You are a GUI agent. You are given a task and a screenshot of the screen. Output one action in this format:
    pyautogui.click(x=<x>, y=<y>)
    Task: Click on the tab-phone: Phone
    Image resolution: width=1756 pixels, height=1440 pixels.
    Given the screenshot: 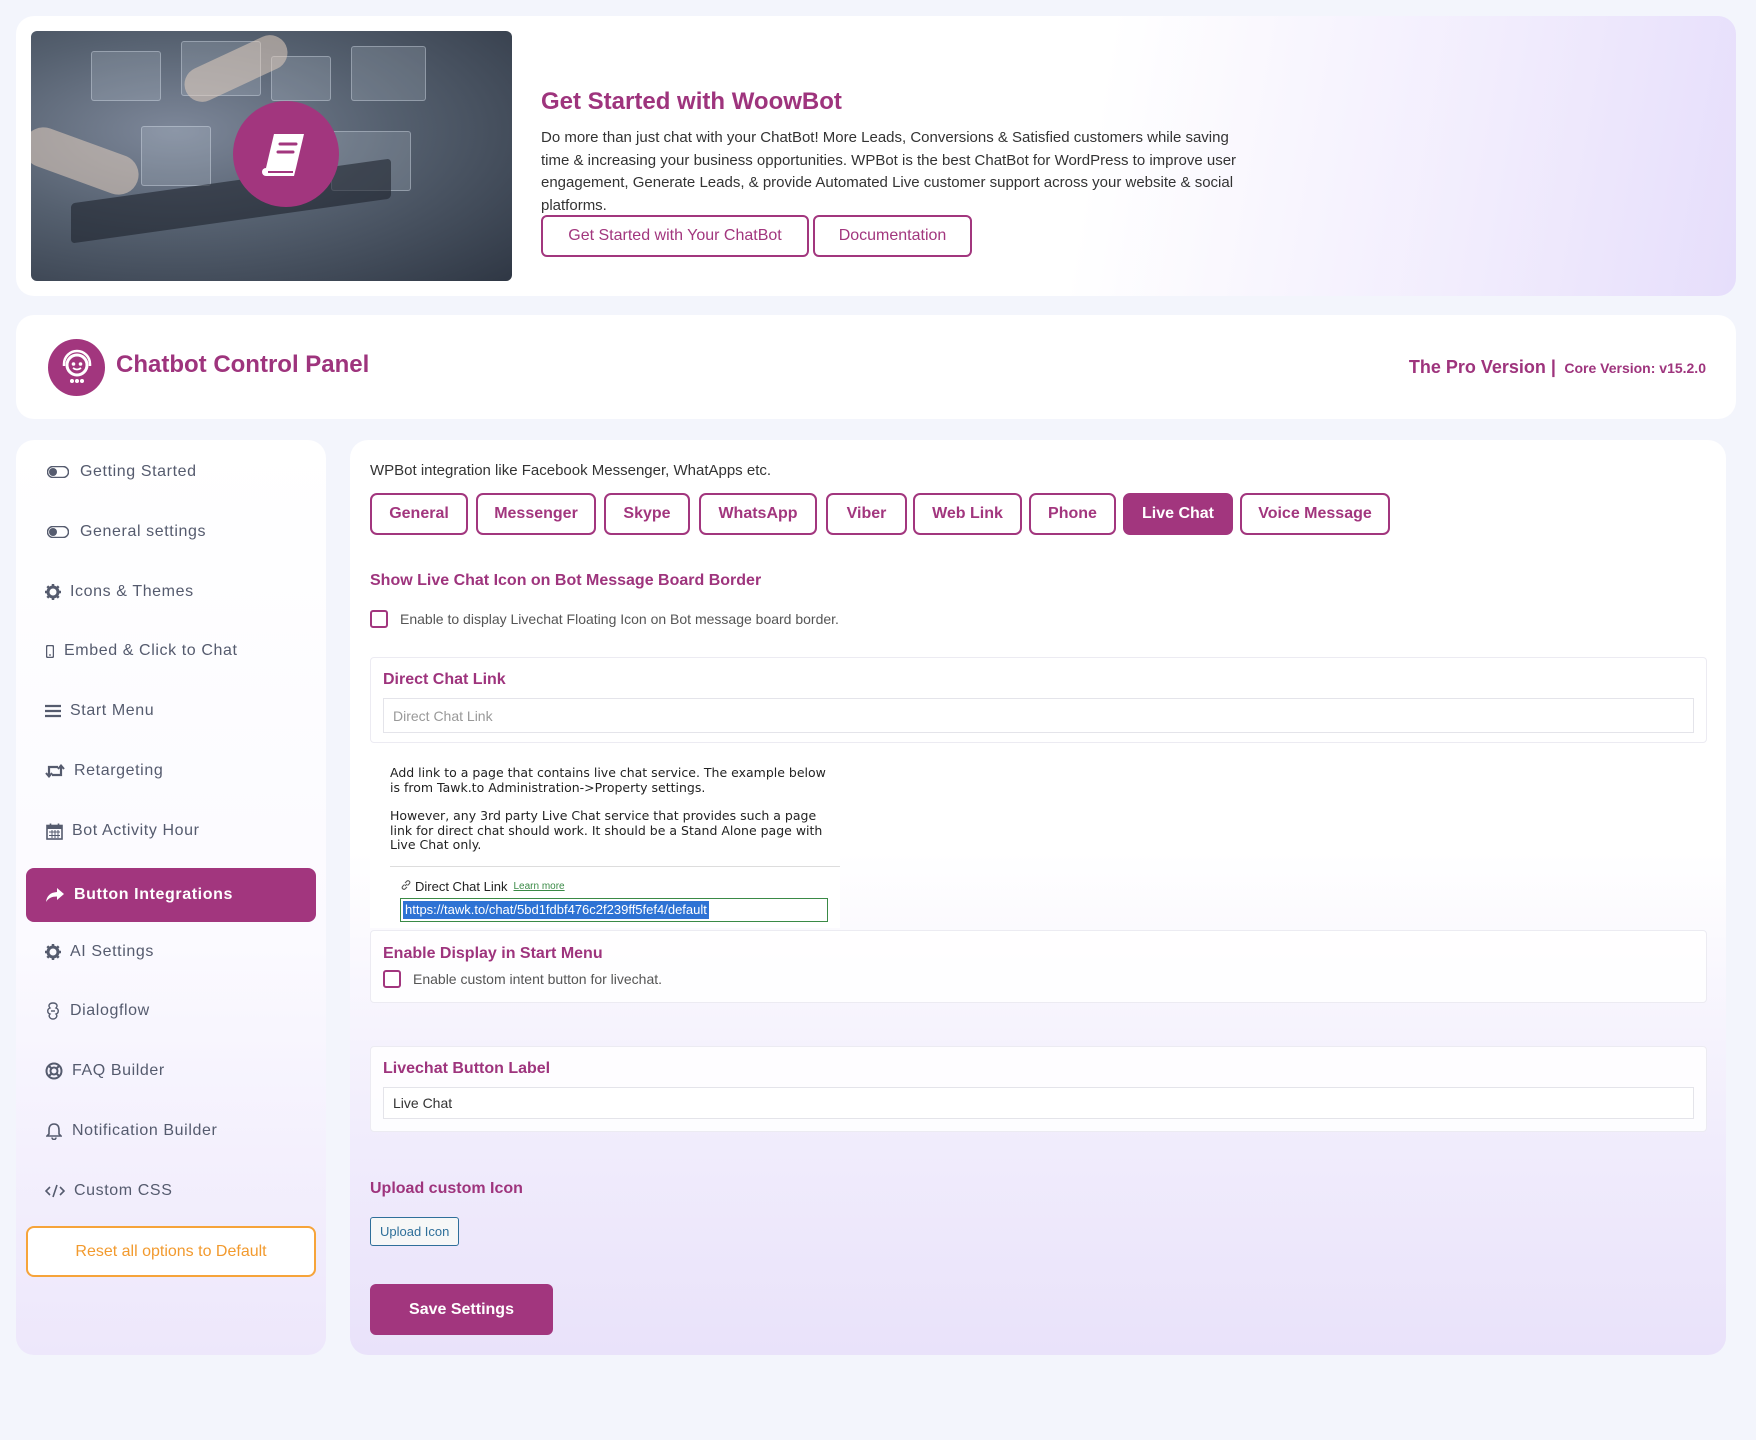 What is the action you would take?
    pyautogui.click(x=1072, y=514)
    